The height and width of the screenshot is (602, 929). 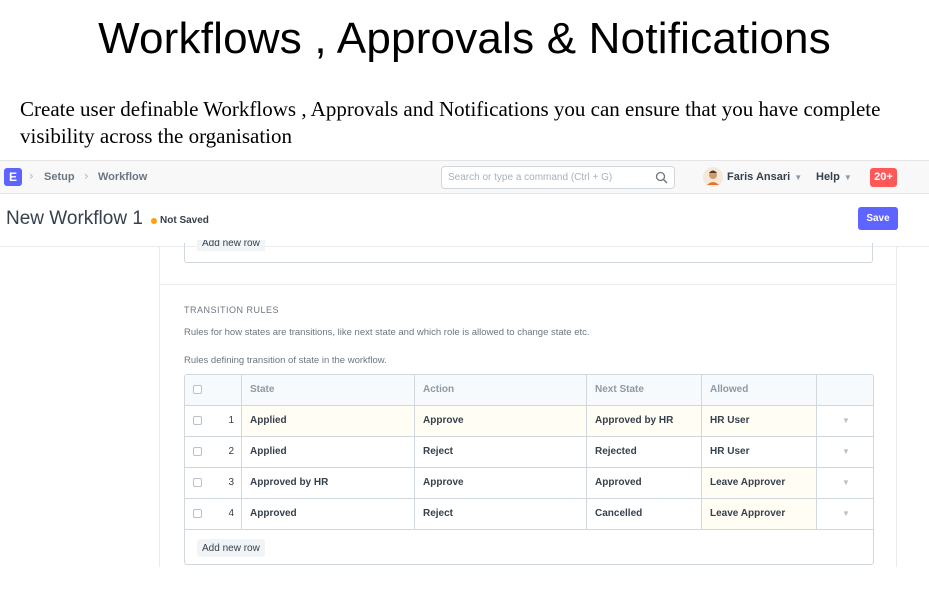 What do you see at coordinates (184, 220) in the screenshot?
I see `status-badge: Not Saved` at bounding box center [184, 220].